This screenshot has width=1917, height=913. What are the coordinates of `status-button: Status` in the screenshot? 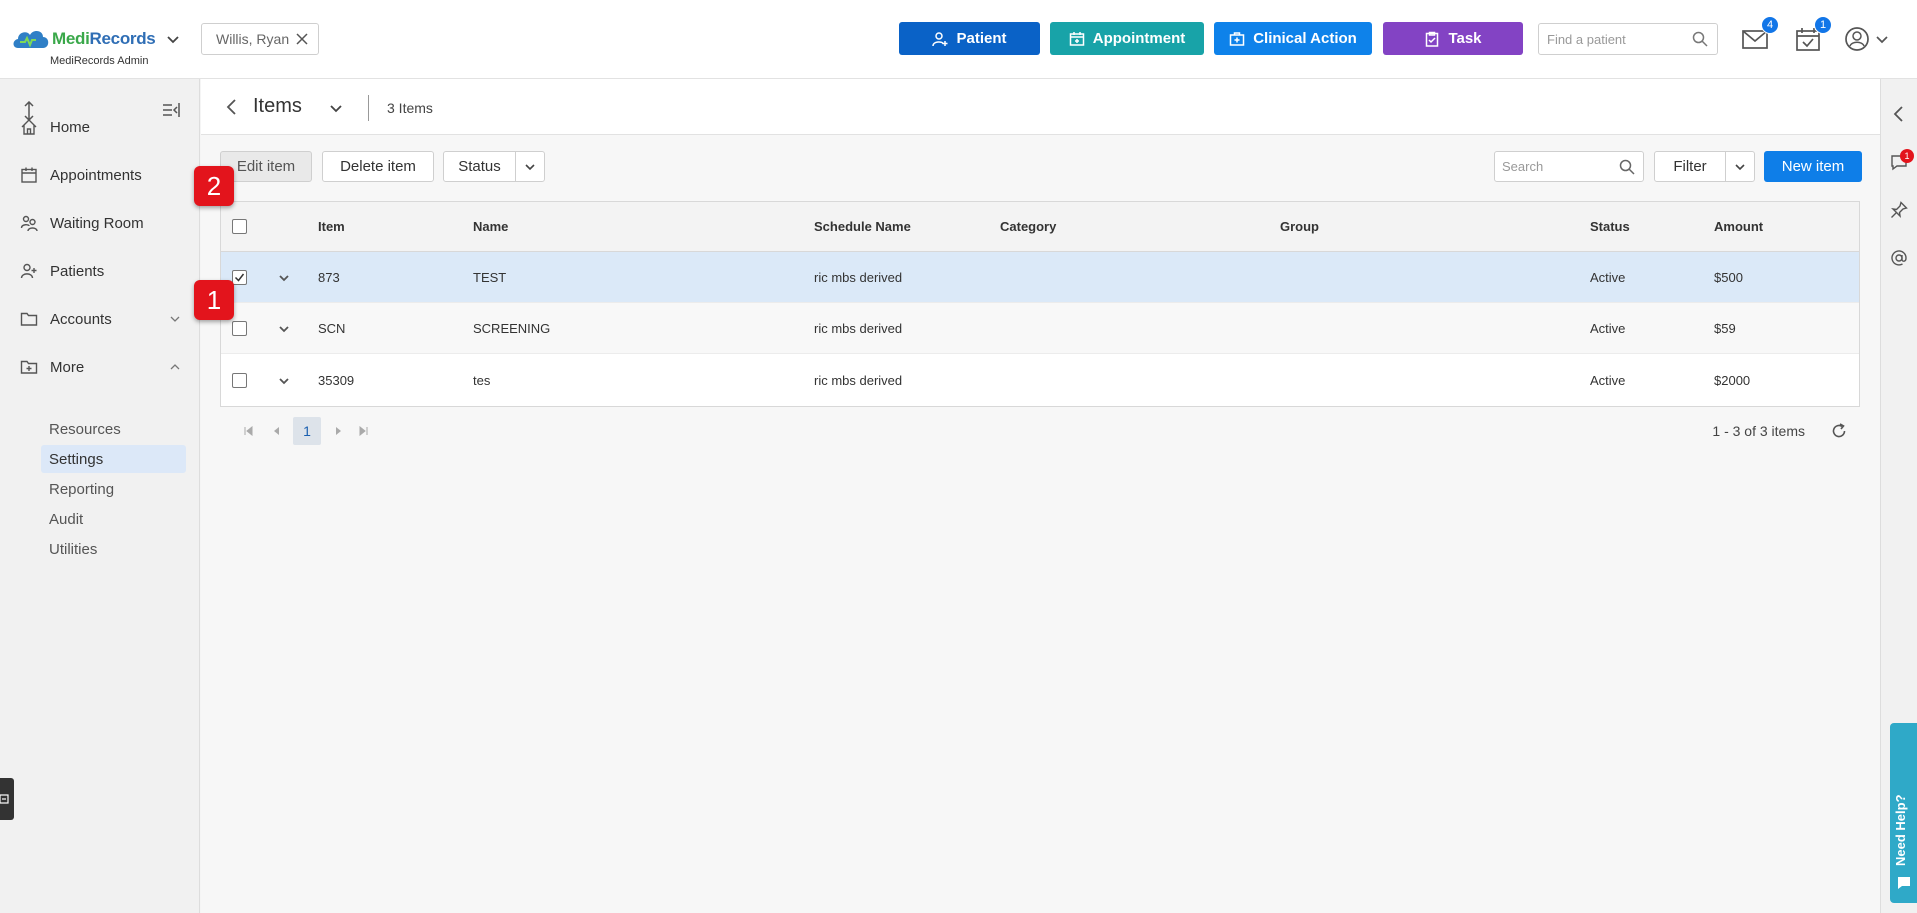 It's located at (479, 166).